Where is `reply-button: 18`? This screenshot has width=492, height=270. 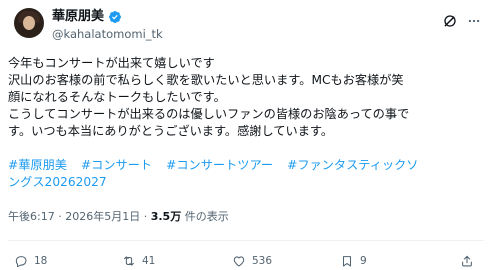 reply-button: 18 is located at coordinates (30, 261).